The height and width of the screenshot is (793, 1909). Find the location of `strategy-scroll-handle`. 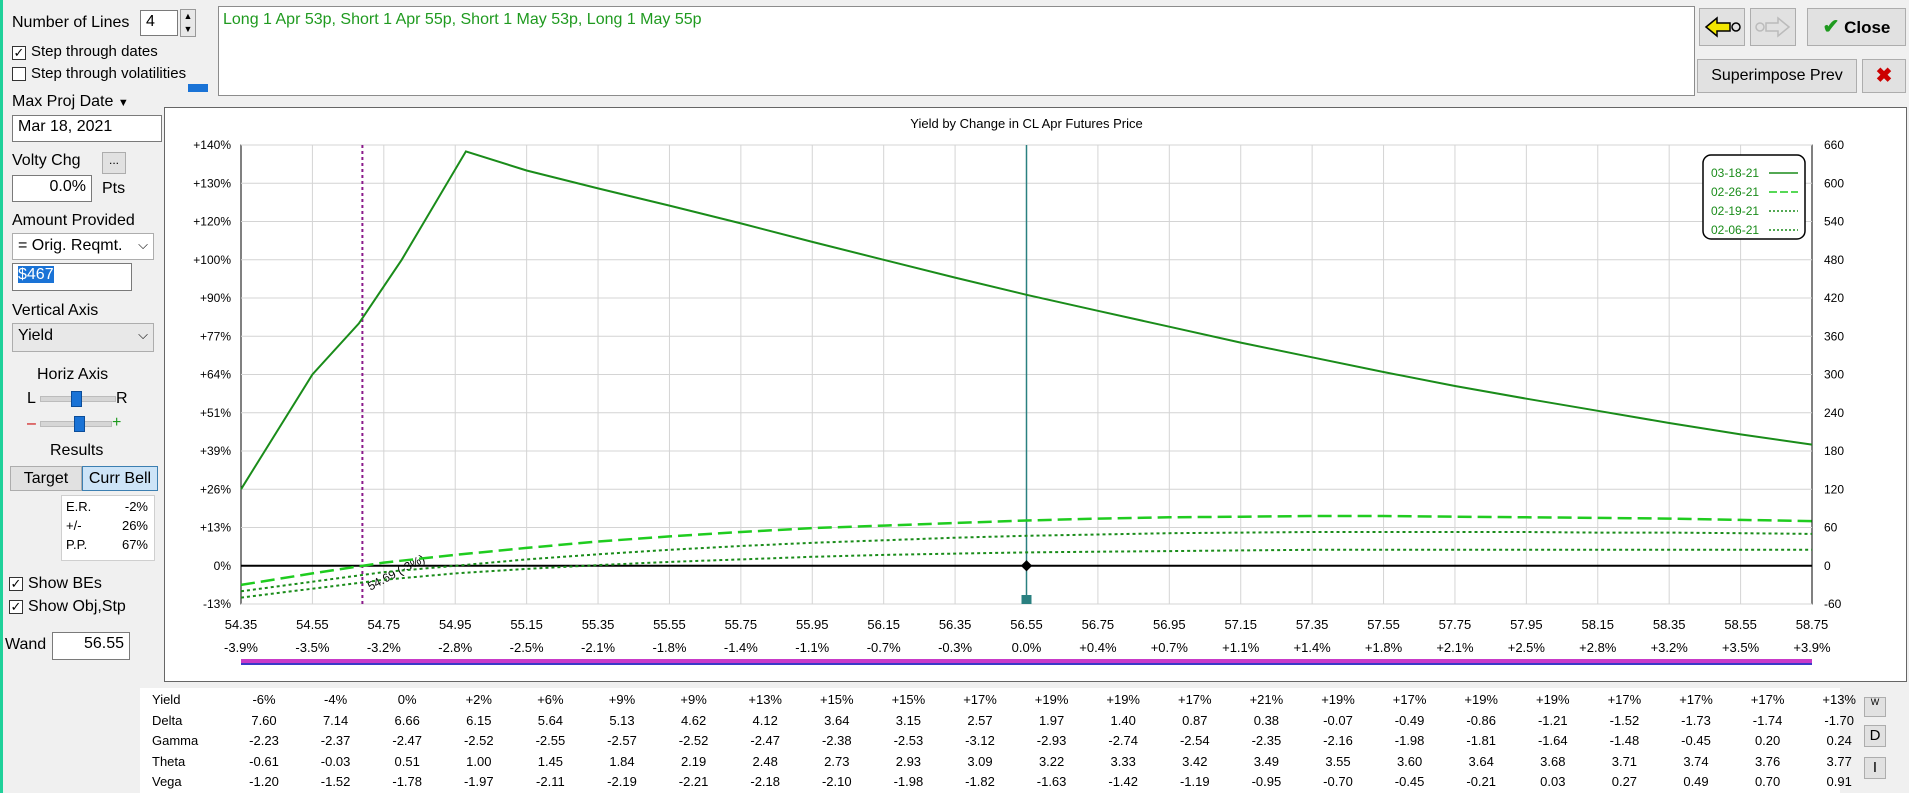

strategy-scroll-handle is located at coordinates (198, 88).